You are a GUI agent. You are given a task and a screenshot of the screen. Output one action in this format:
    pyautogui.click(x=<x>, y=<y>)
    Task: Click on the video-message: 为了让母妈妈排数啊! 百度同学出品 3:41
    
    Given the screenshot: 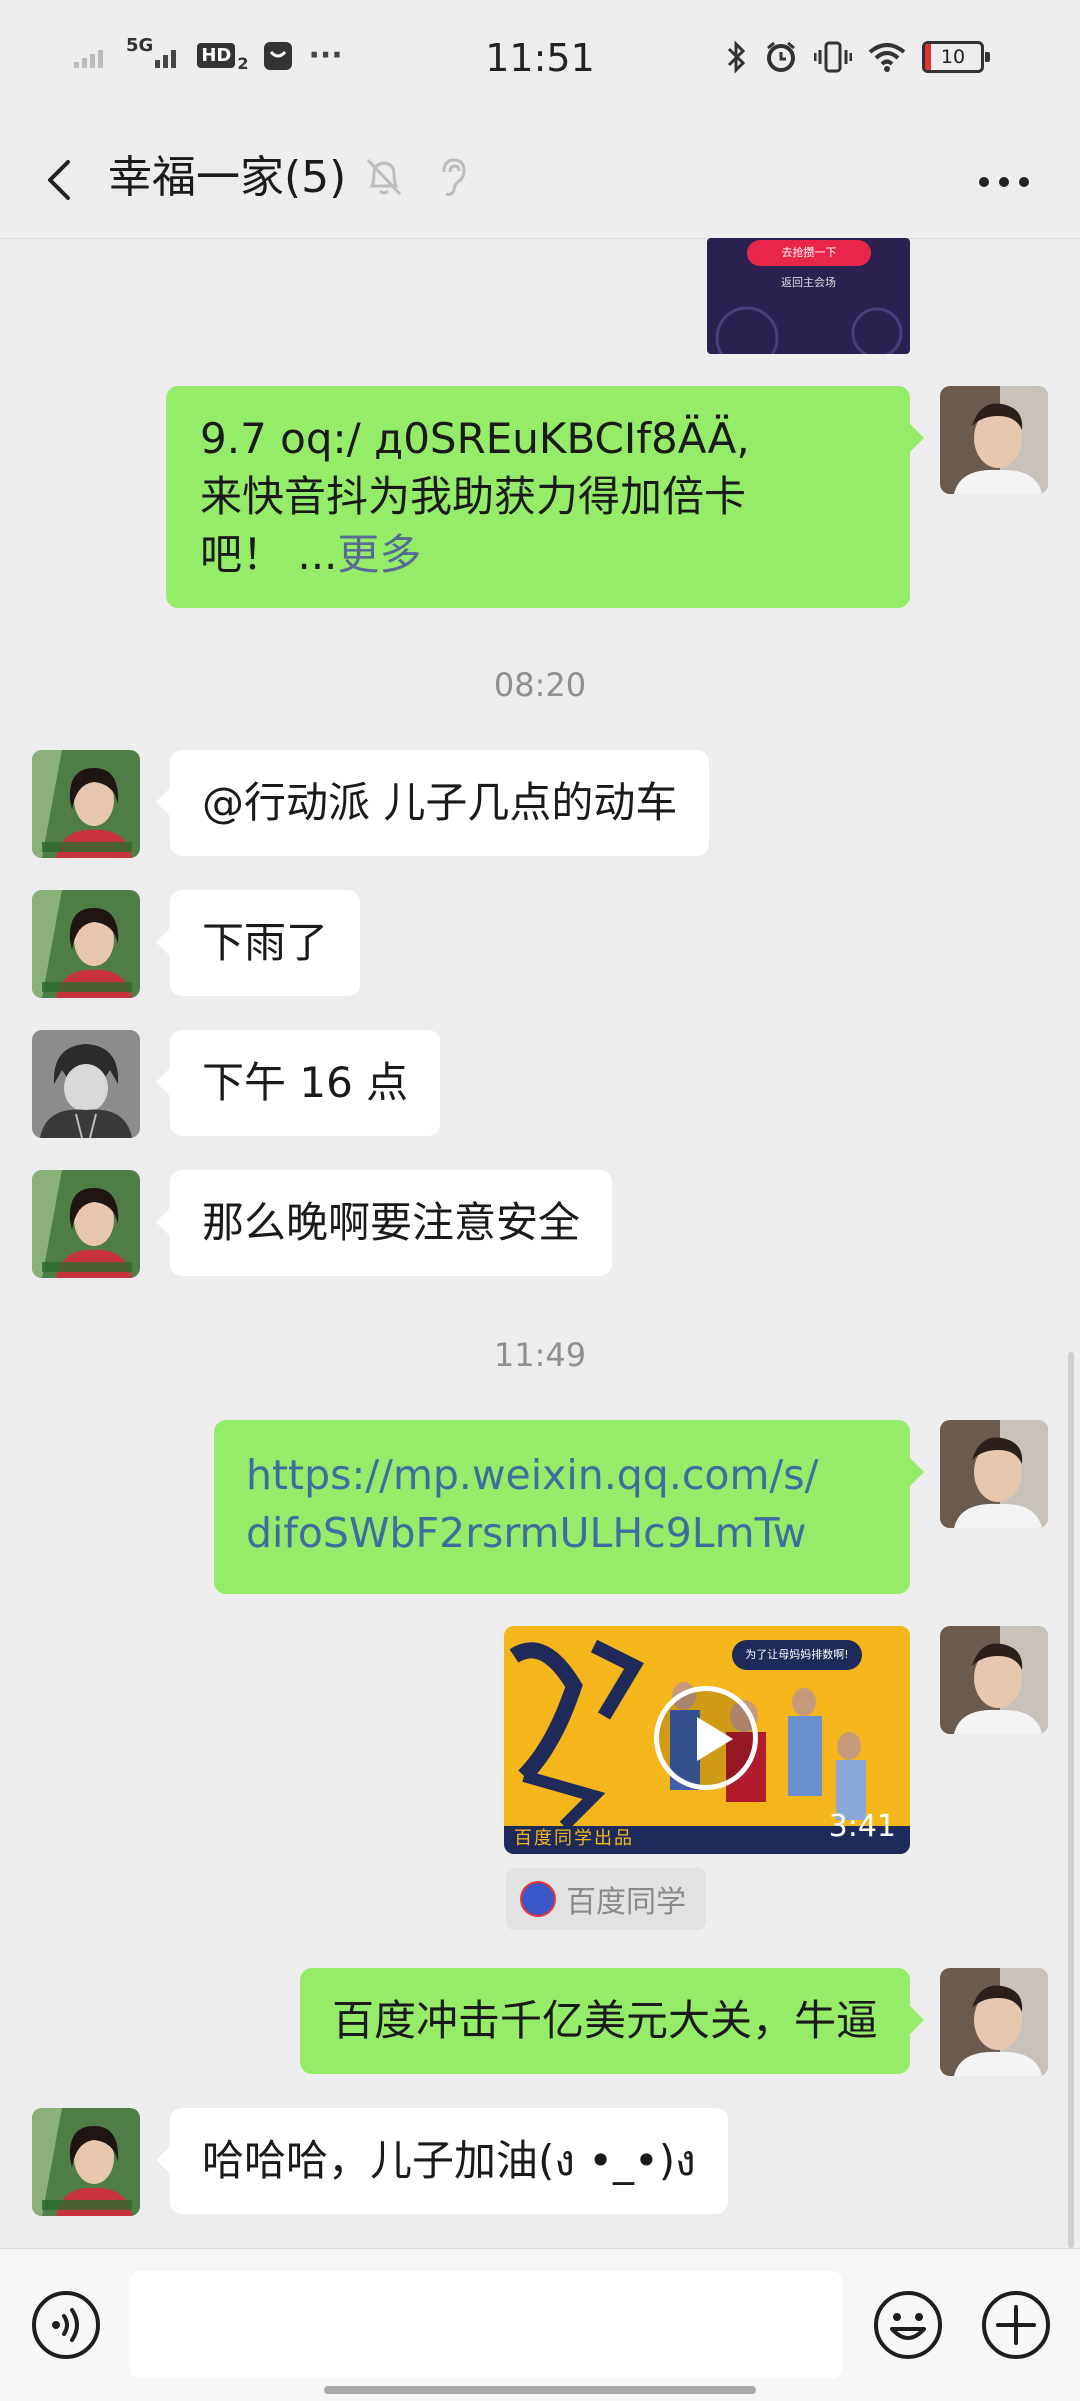 What is the action you would take?
    pyautogui.click(x=707, y=1740)
    